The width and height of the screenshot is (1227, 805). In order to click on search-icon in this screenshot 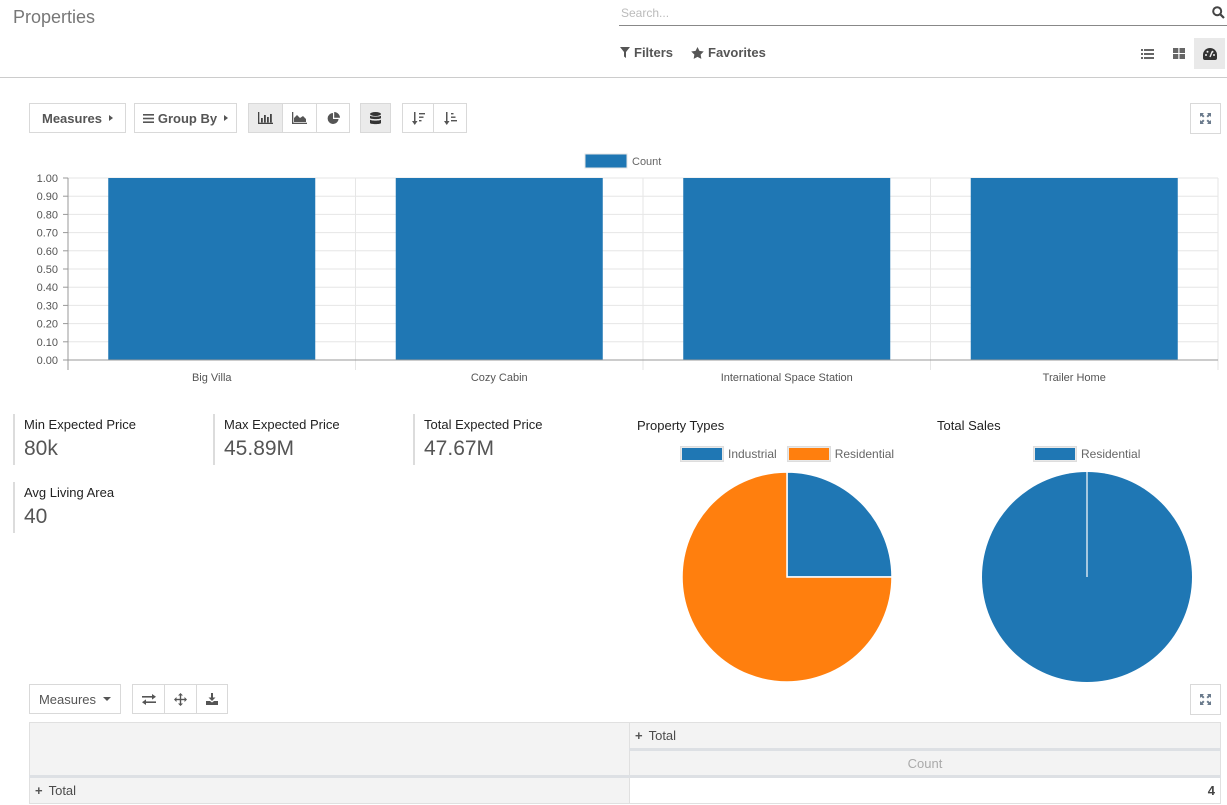, I will do `click(1218, 15)`.